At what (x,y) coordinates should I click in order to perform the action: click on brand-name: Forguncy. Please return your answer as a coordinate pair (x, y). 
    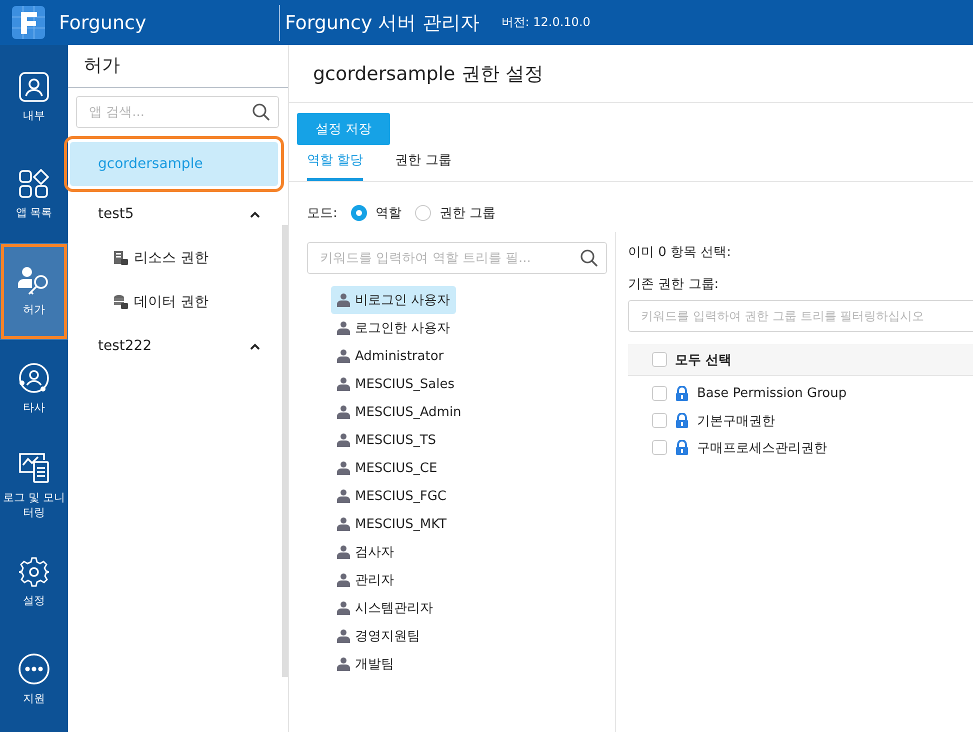
    Looking at the image, I should click on (102, 23).